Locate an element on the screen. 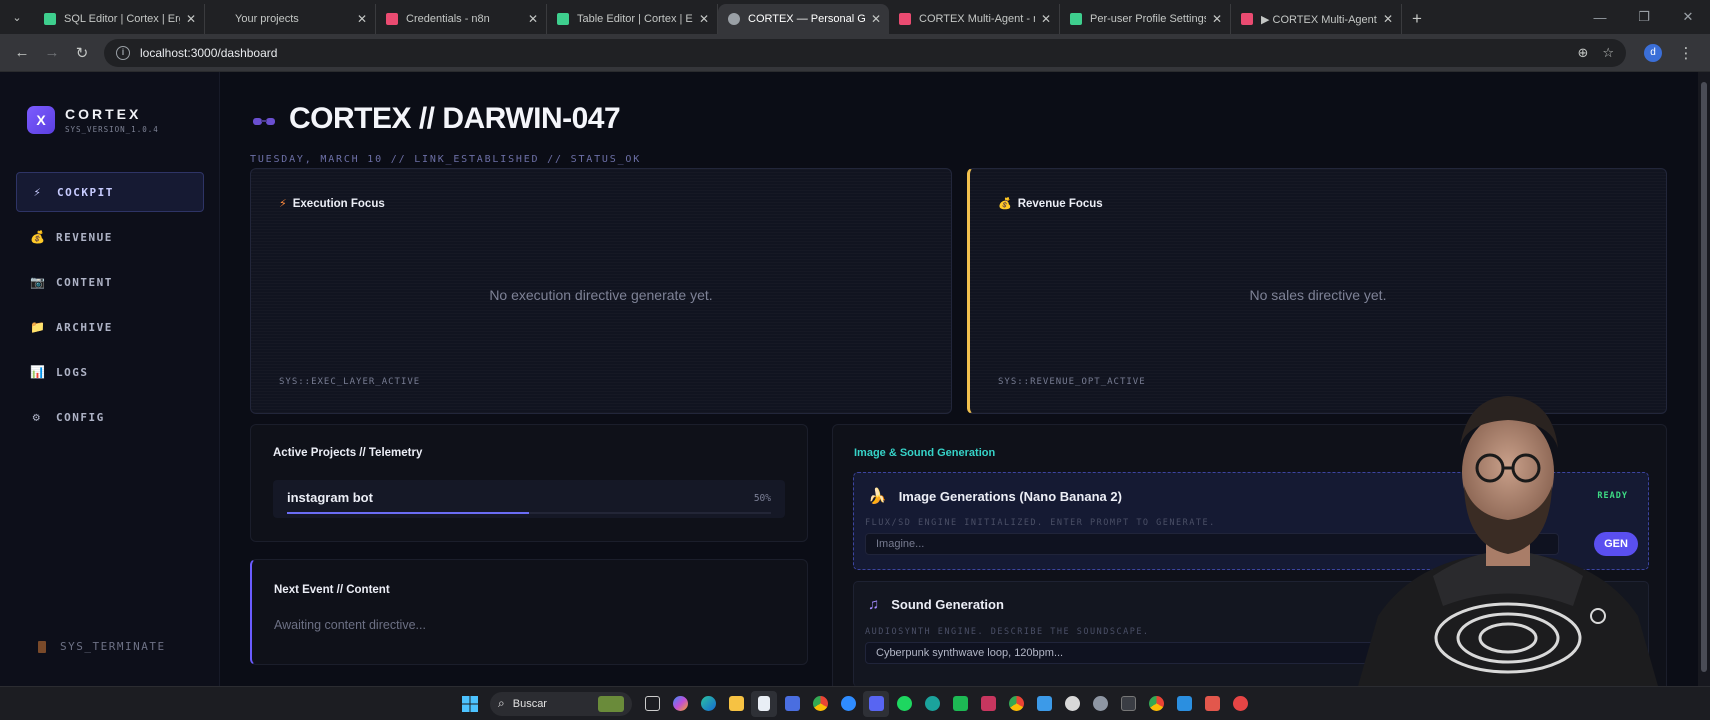 Image resolution: width=1710 pixels, height=720 pixels. sys-terminate-label: SYS_TERMINATE is located at coordinates (113, 646).